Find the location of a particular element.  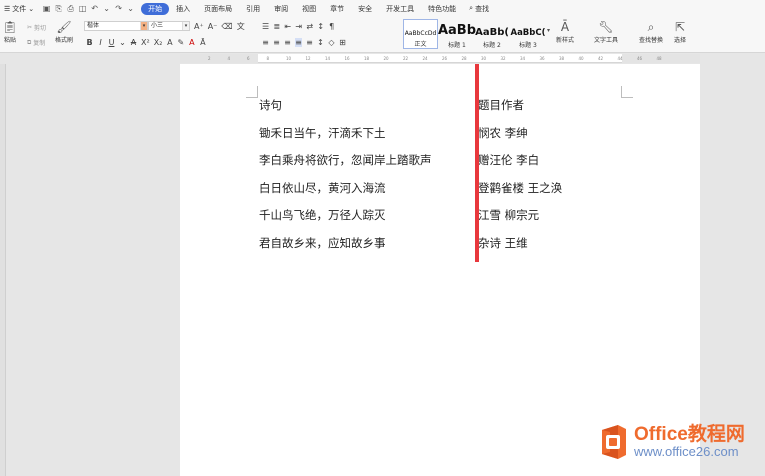

style-heading-3: AaBbC( 标题 3 is located at coordinates (528, 34).